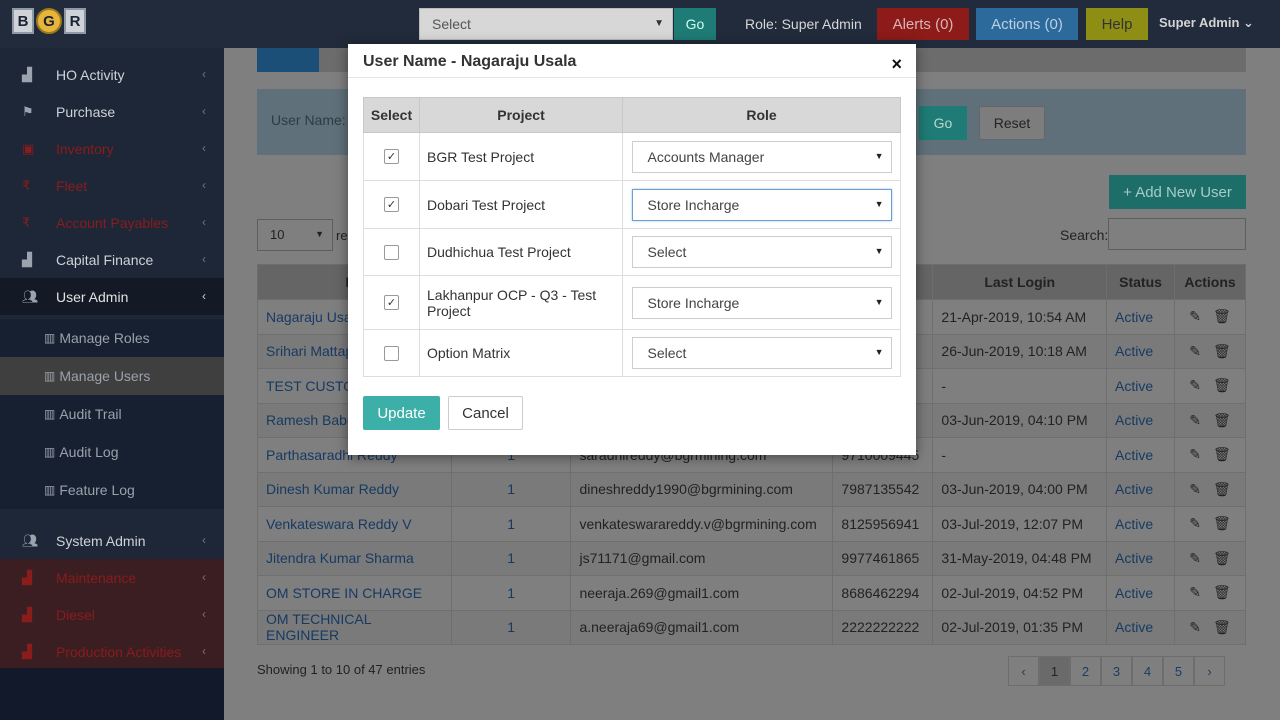 The width and height of the screenshot is (1280, 720). What do you see at coordinates (86, 111) in the screenshot?
I see `sidebar-item-label: Purchase` at bounding box center [86, 111].